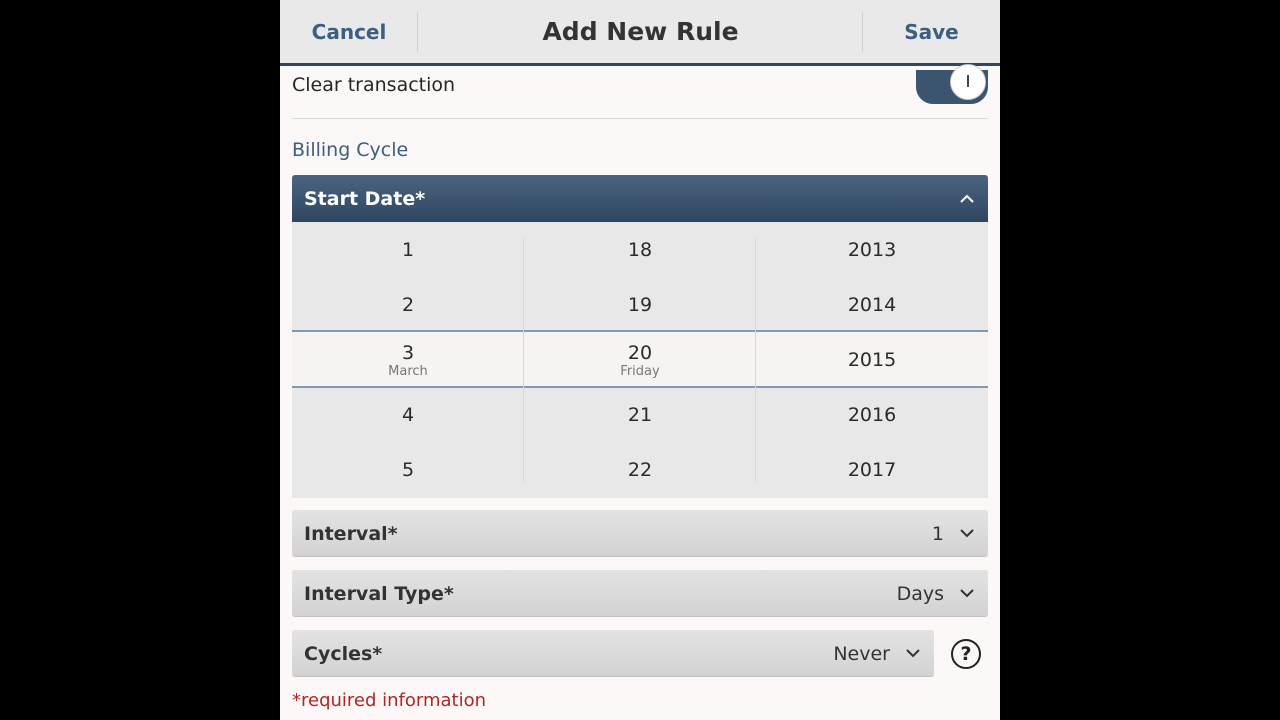 Image resolution: width=1280 pixels, height=720 pixels. What do you see at coordinates (640, 91) in the screenshot?
I see `clear-transaction-row: Clear transaction` at bounding box center [640, 91].